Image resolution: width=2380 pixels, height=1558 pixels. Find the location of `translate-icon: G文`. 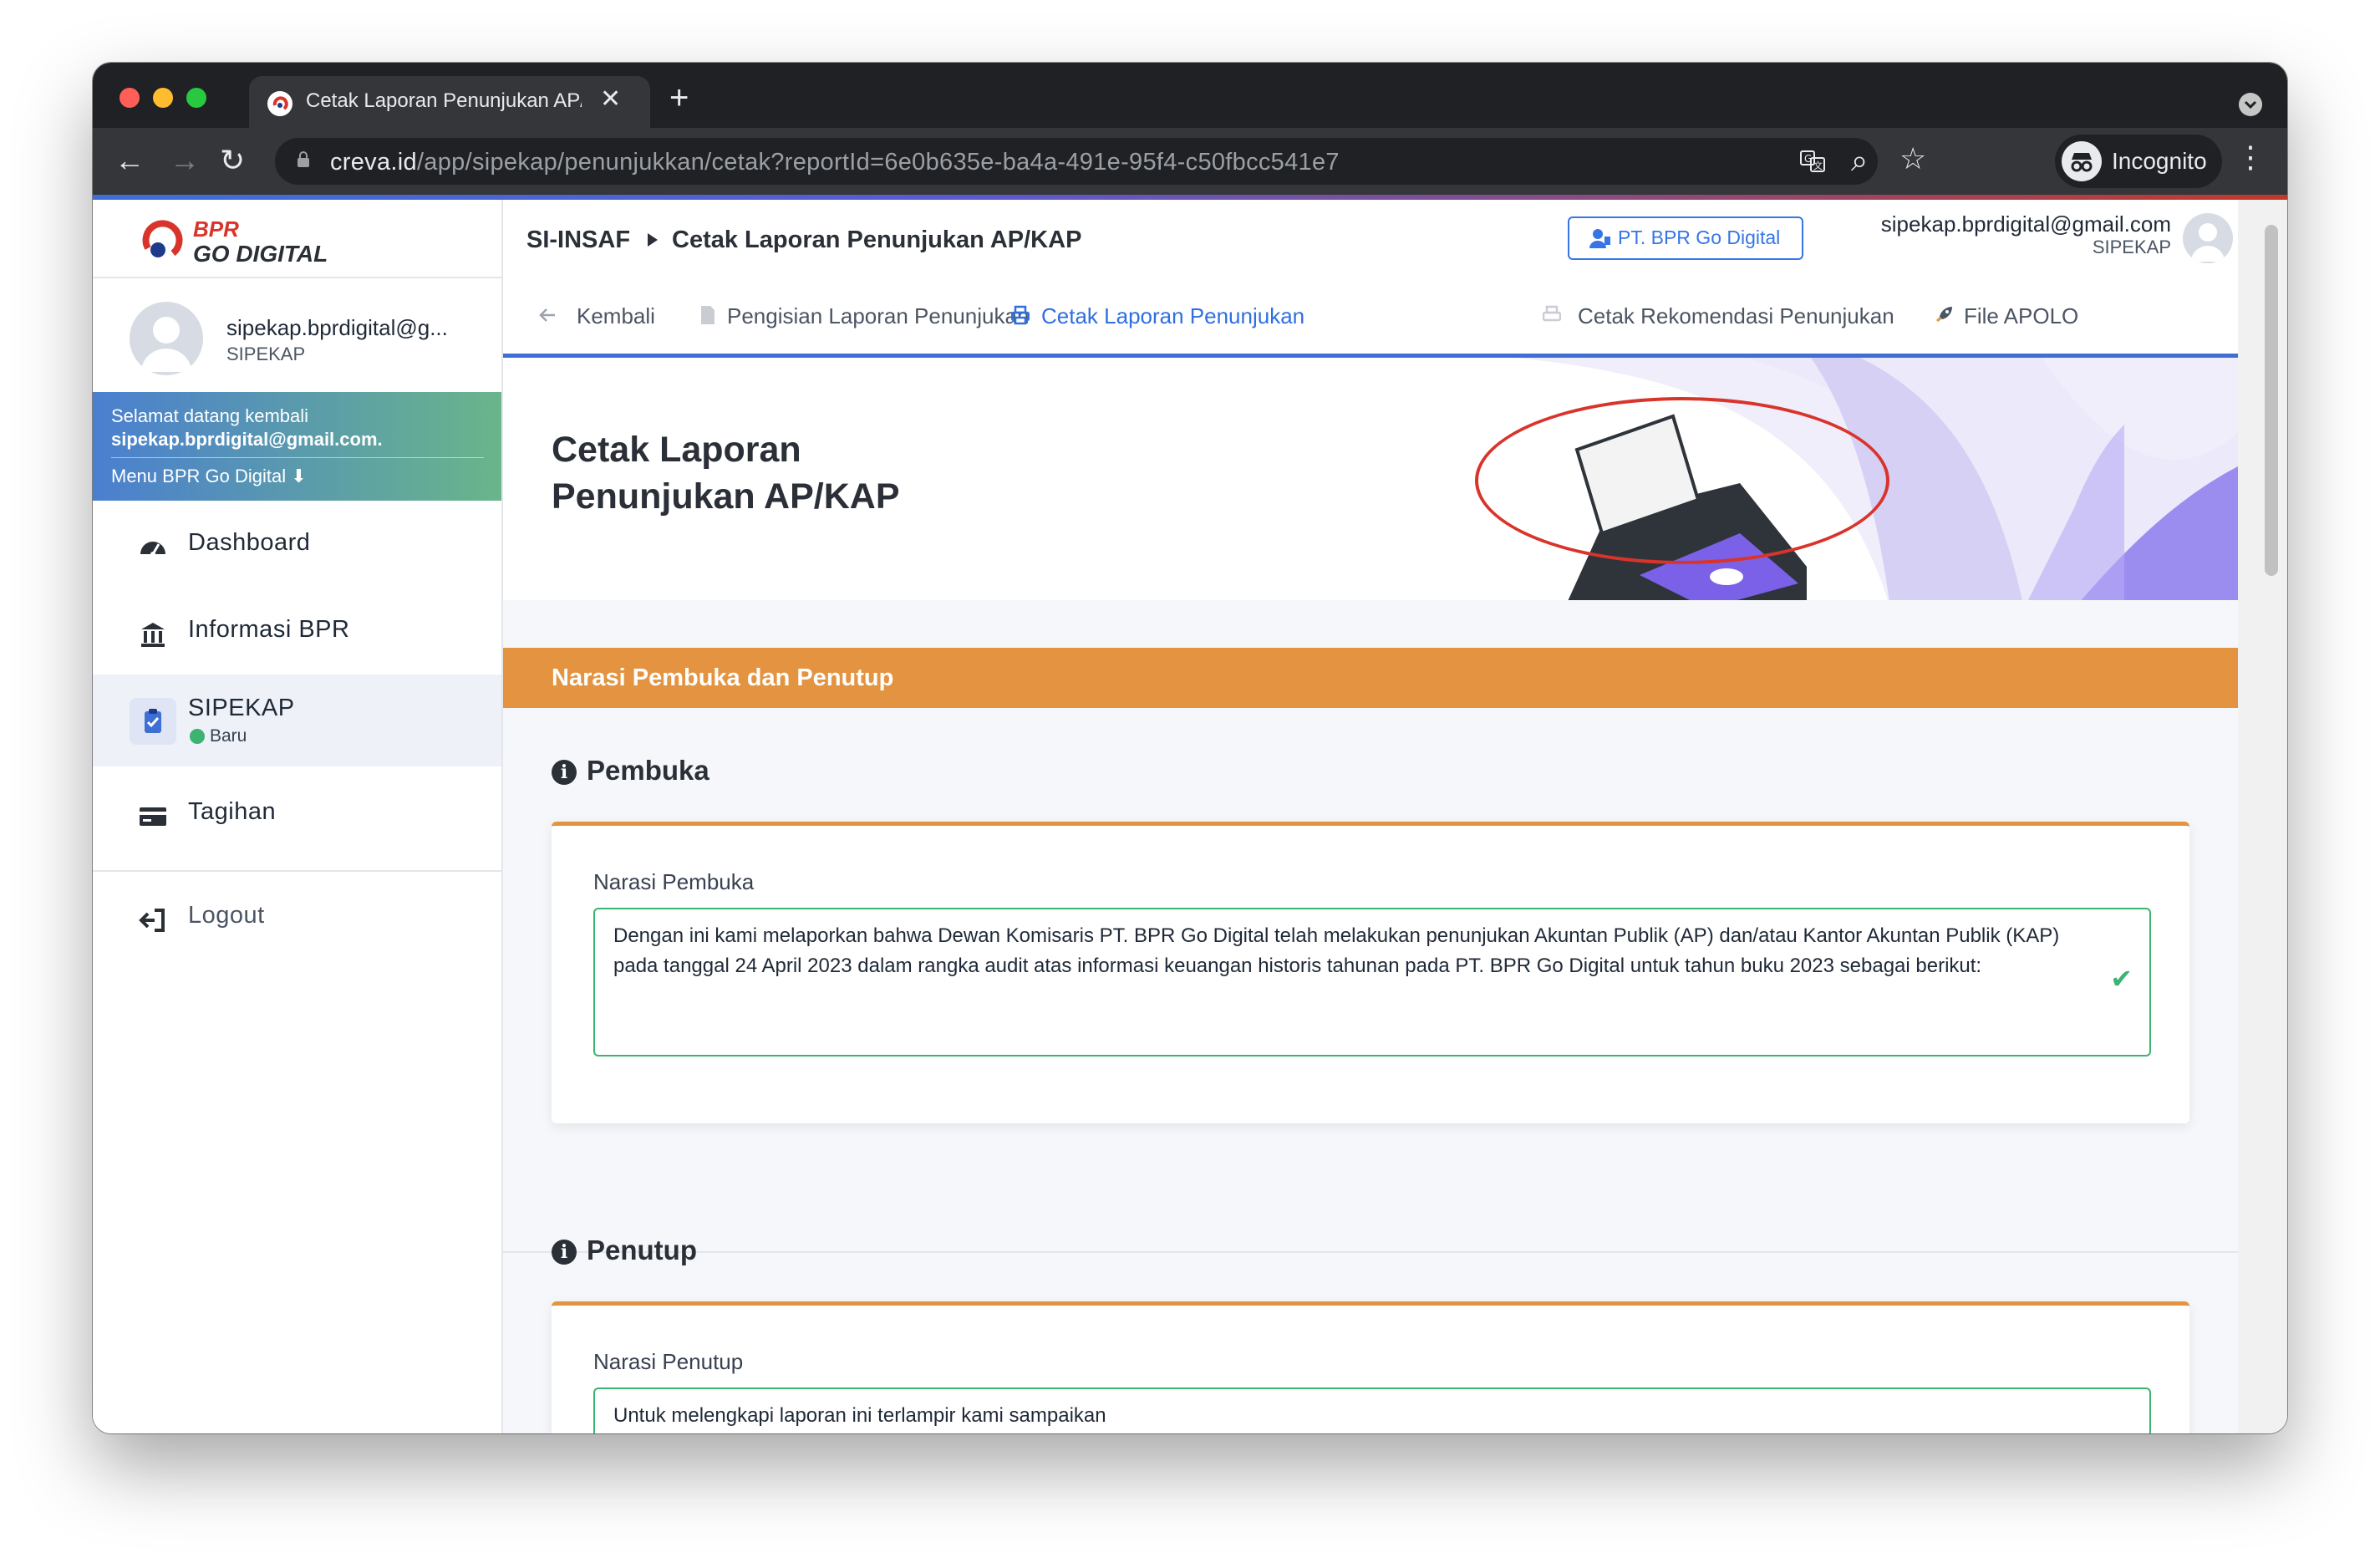

translate-icon: G文 is located at coordinates (1812, 164).